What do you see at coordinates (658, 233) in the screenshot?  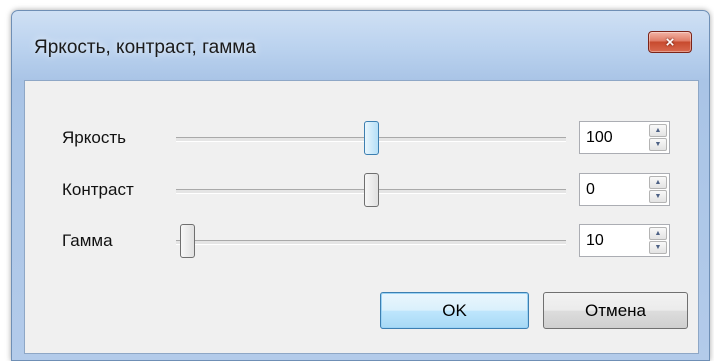 I see `gamma-increment-button: ▲` at bounding box center [658, 233].